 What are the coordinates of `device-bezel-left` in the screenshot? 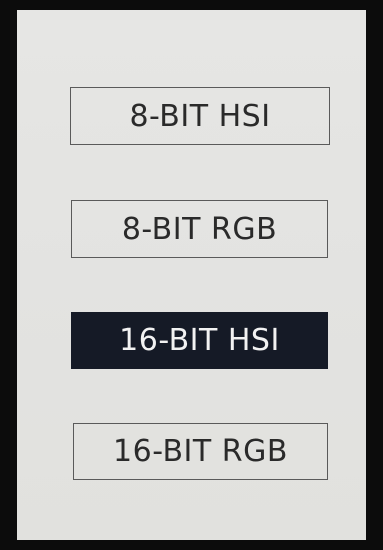 It's located at (8, 275).